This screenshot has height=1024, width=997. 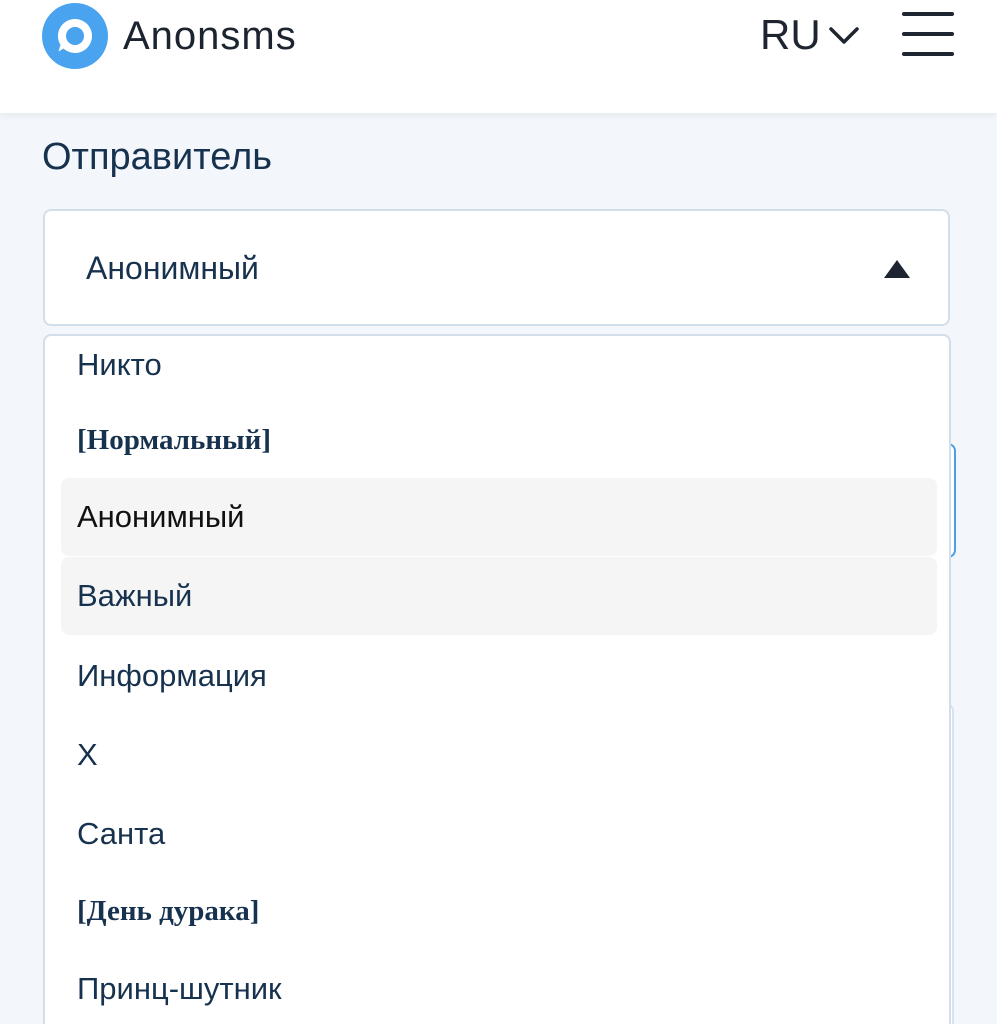 What do you see at coordinates (499, 834) in the screenshot?
I see `option-santa: Санта` at bounding box center [499, 834].